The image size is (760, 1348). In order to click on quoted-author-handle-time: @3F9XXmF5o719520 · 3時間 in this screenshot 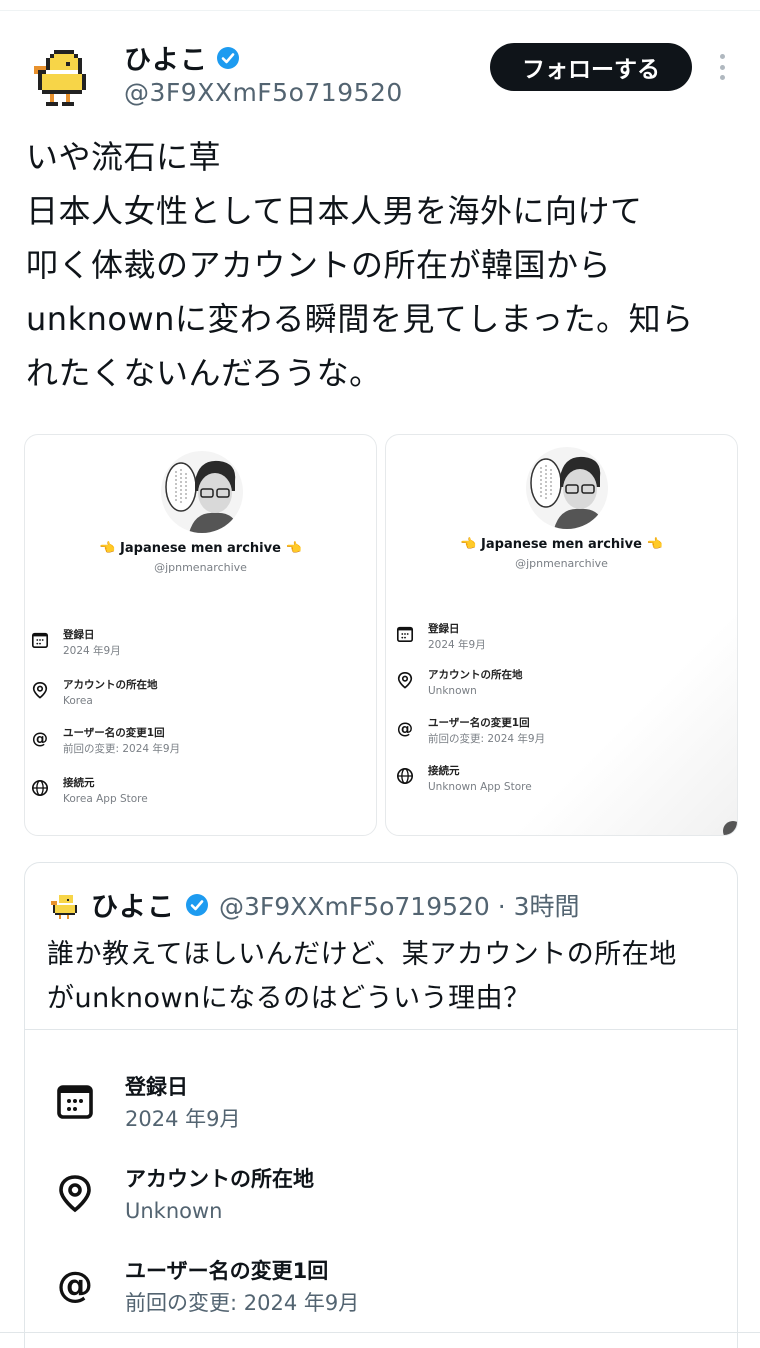, I will do `click(399, 905)`.